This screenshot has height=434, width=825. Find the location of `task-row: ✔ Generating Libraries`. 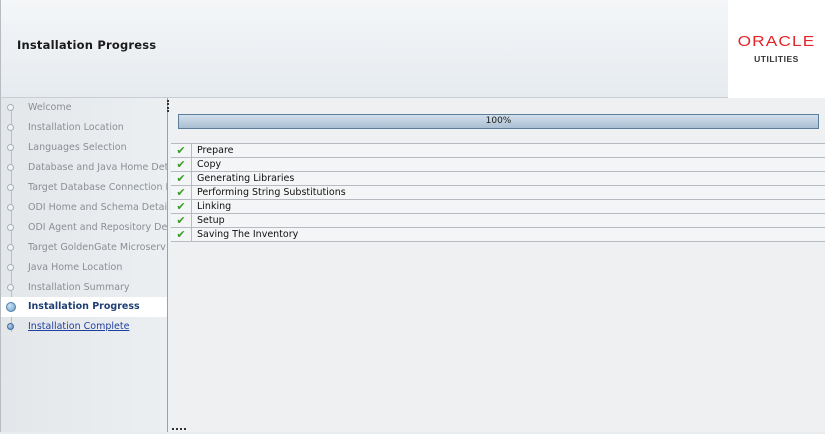

task-row: ✔ Generating Libraries is located at coordinates (498, 179).